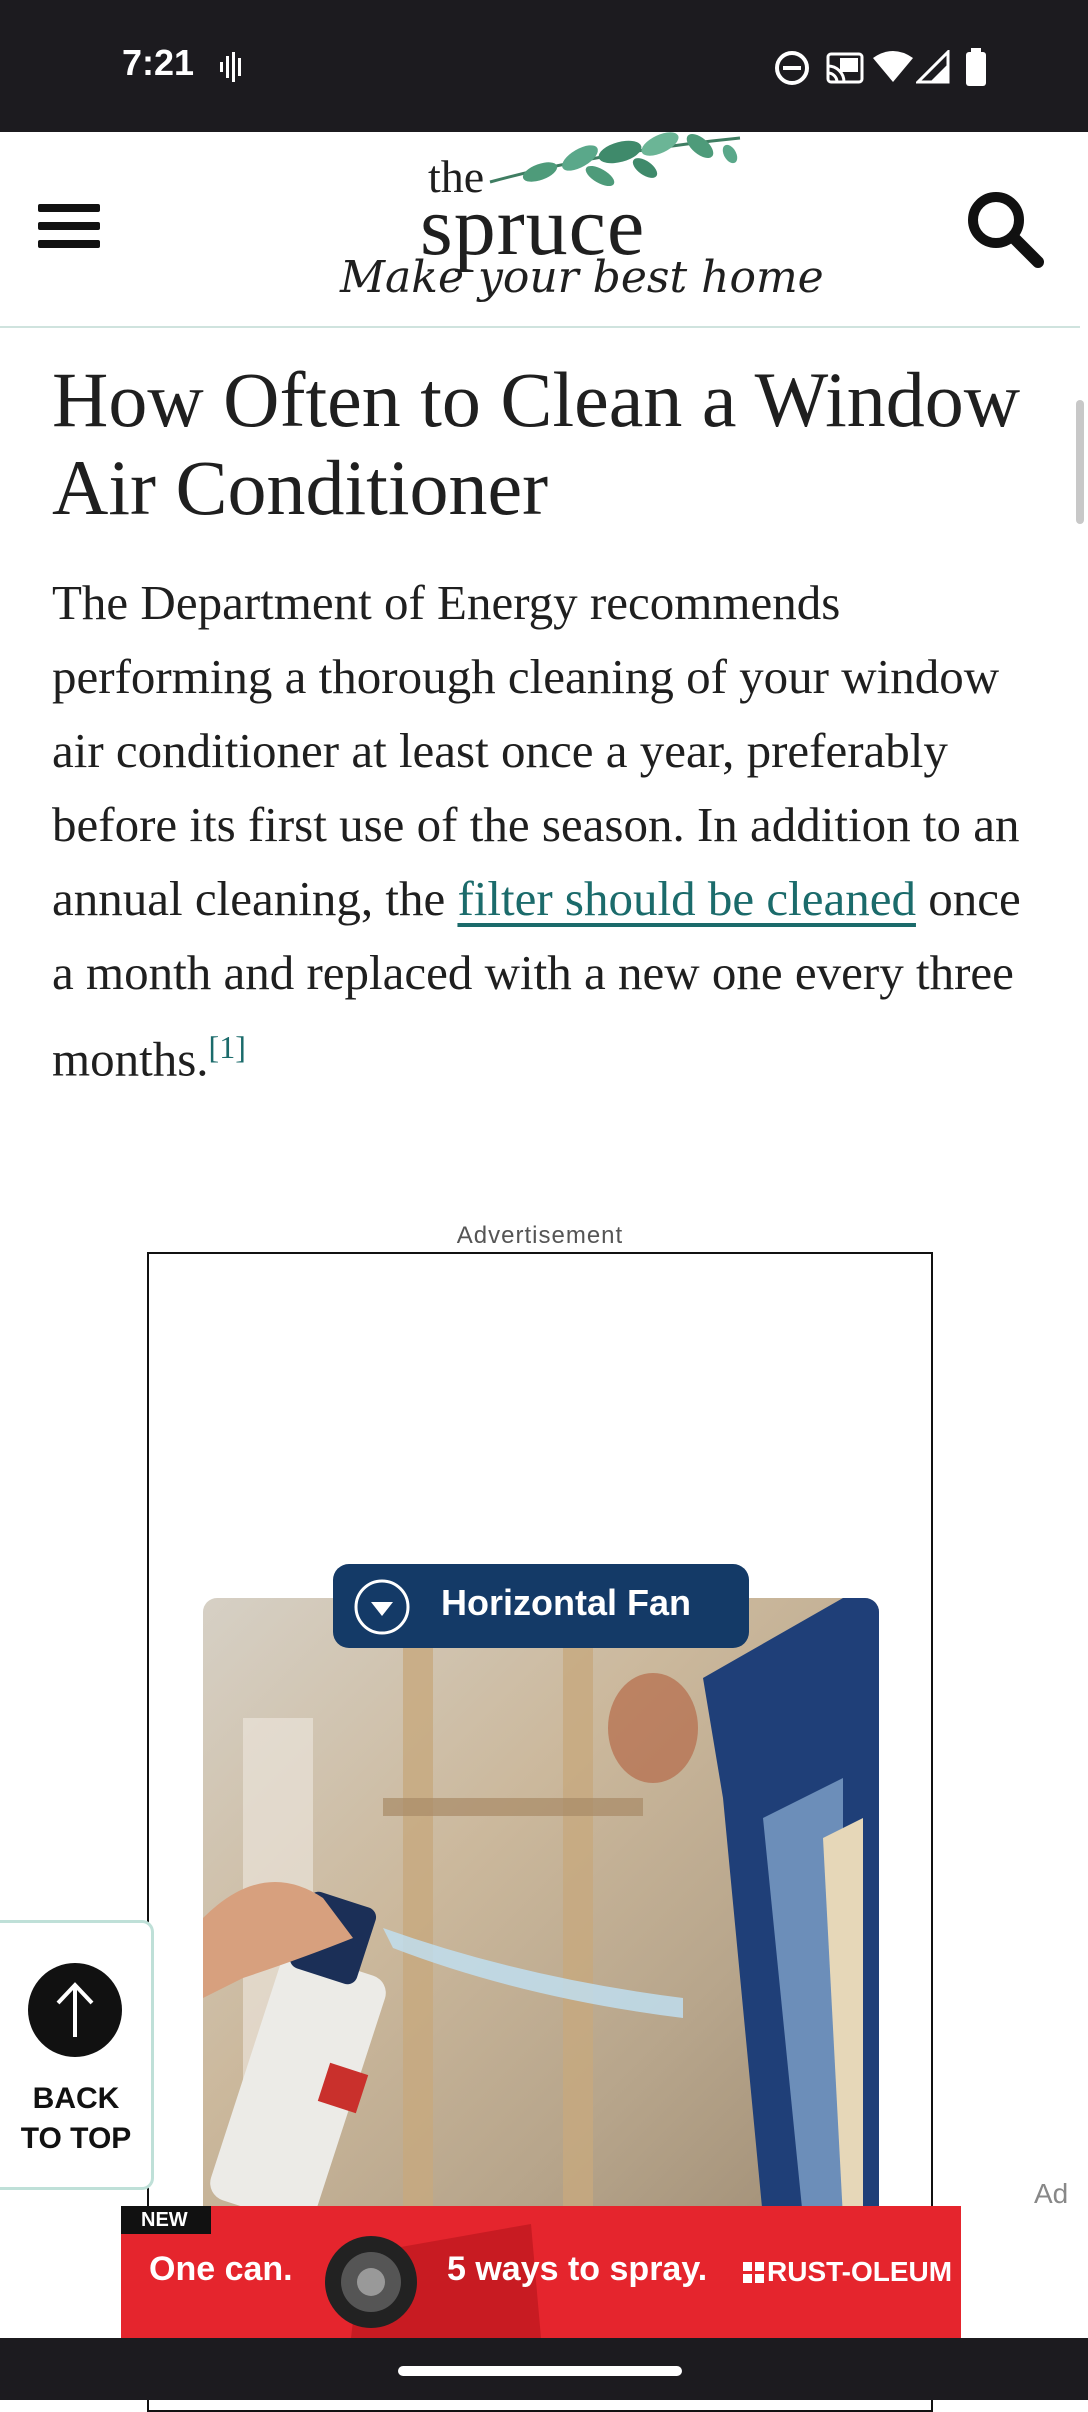  What do you see at coordinates (221, 2269) in the screenshot?
I see `banner-text-one-can: One can.` at bounding box center [221, 2269].